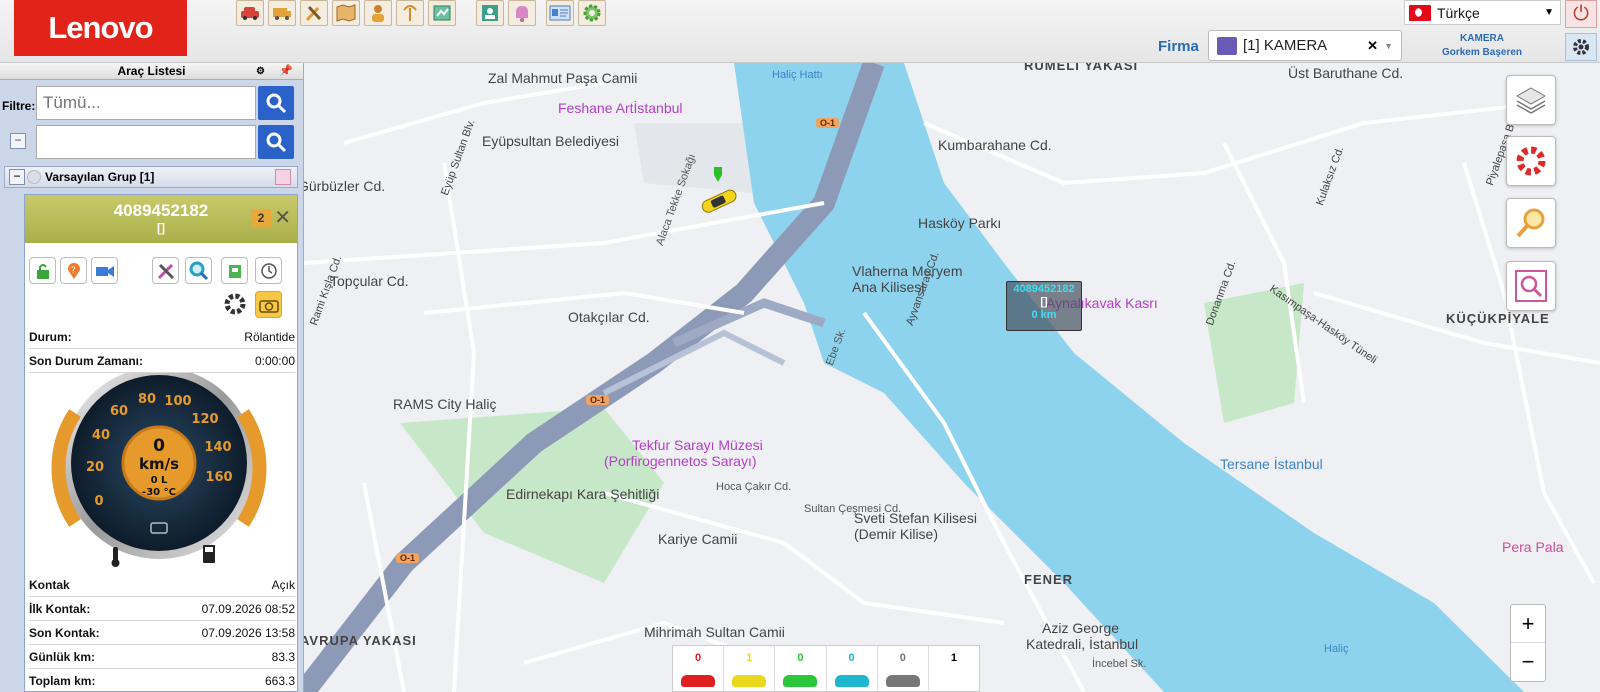 Image resolution: width=1600 pixels, height=692 pixels. Describe the element at coordinates (522, 13) in the screenshot. I see `bell-icon` at that location.